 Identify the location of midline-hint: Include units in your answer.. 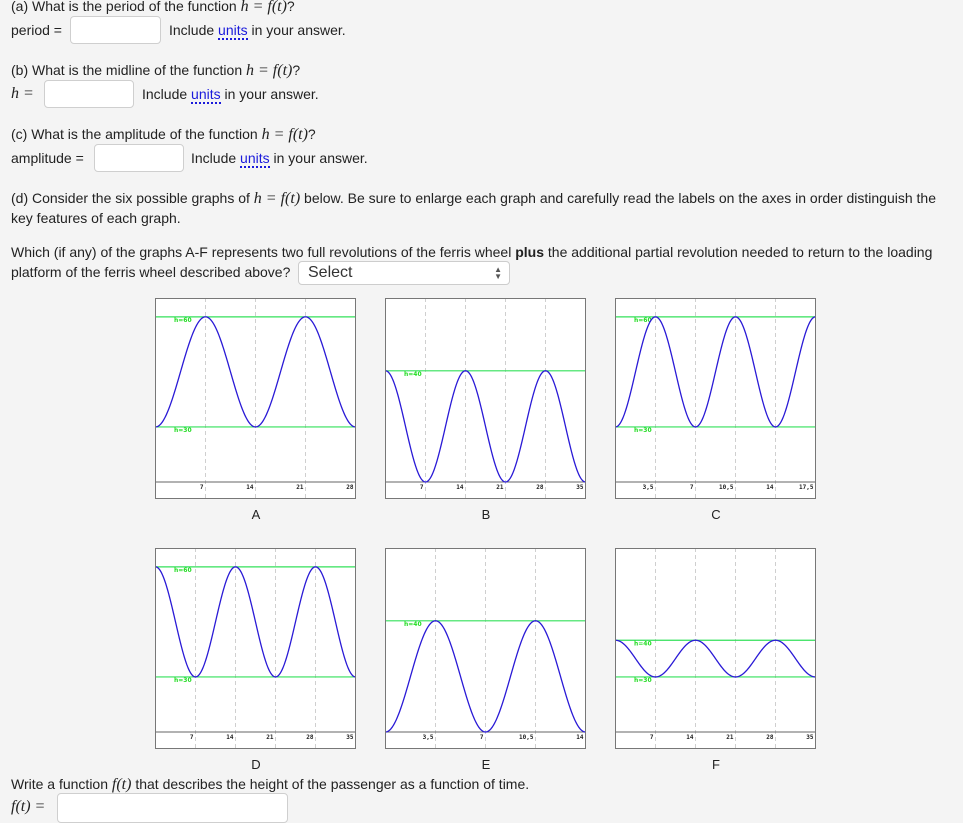
(230, 94).